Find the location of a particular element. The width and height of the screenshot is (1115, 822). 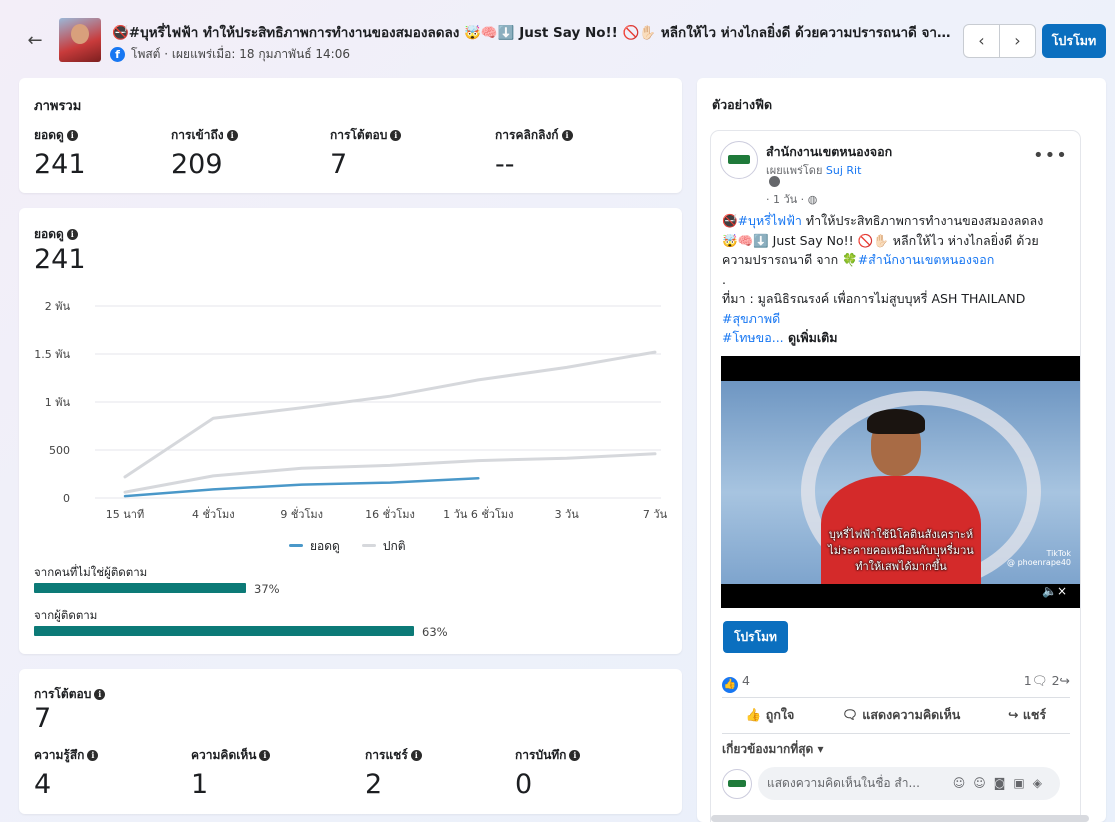

counts: 1🗨 2↪ is located at coordinates (1047, 681).